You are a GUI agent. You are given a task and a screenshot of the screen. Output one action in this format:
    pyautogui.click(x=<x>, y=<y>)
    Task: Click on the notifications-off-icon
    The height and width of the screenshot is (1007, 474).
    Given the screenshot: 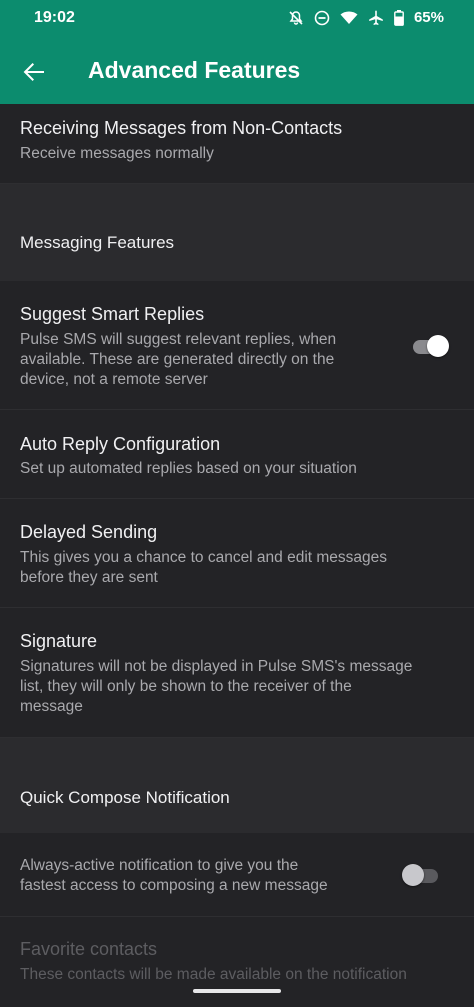 What is the action you would take?
    pyautogui.click(x=296, y=18)
    